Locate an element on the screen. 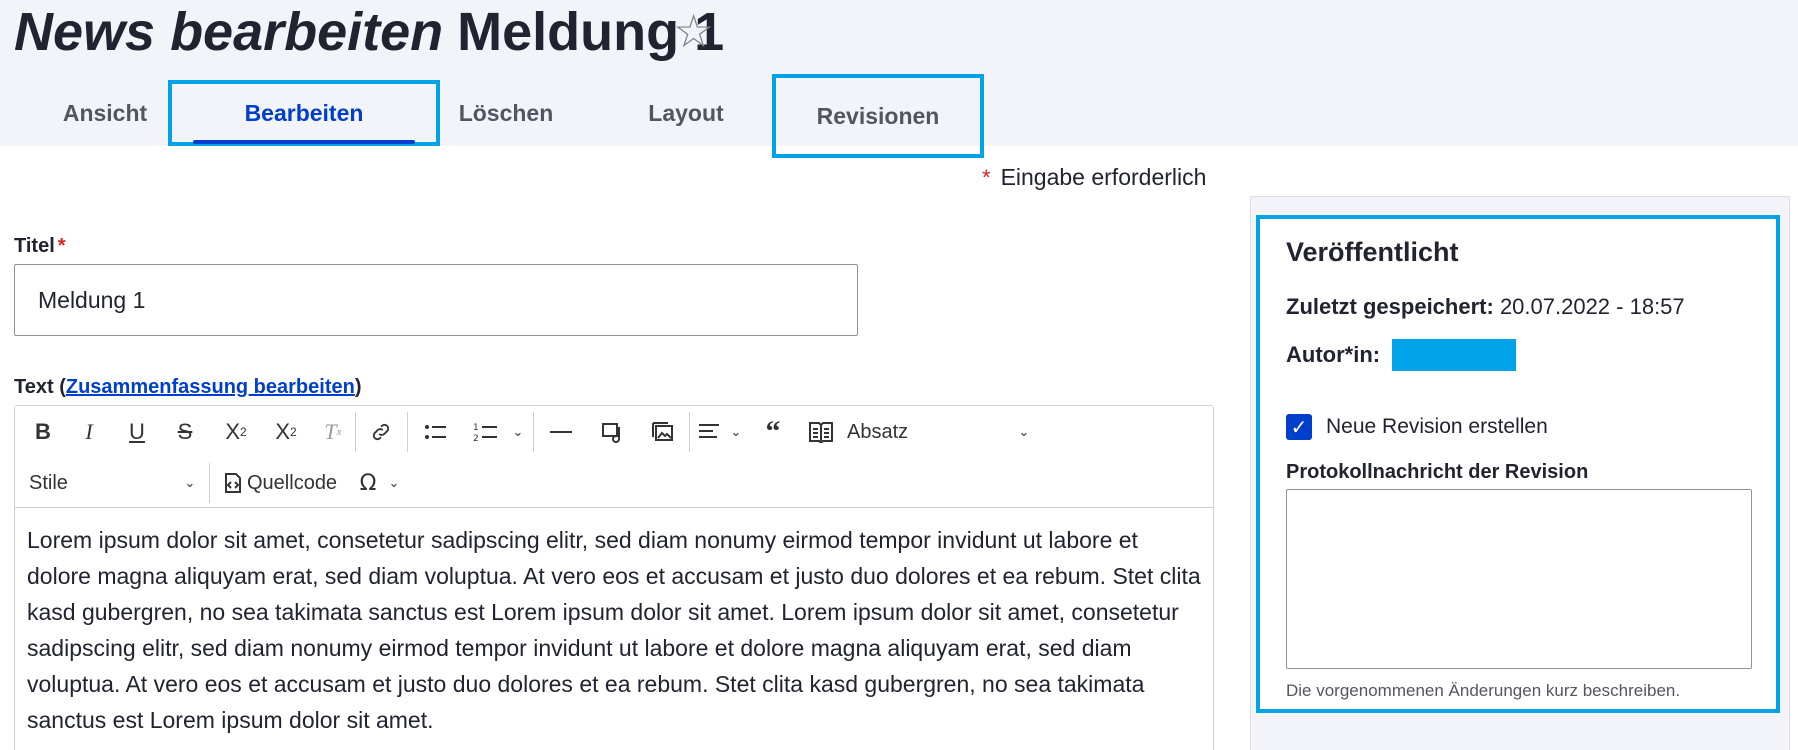 The width and height of the screenshot is (1798, 750). tab-label: Bearbeiten is located at coordinates (304, 112).